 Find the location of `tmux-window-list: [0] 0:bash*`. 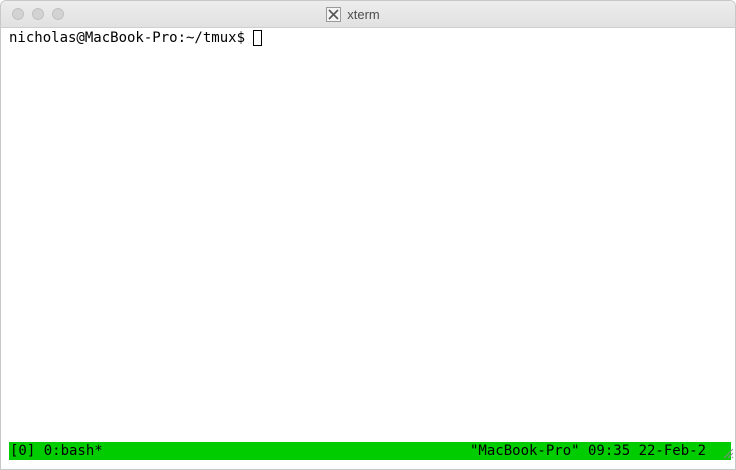

tmux-window-list: [0] 0:bash* is located at coordinates (56, 451).